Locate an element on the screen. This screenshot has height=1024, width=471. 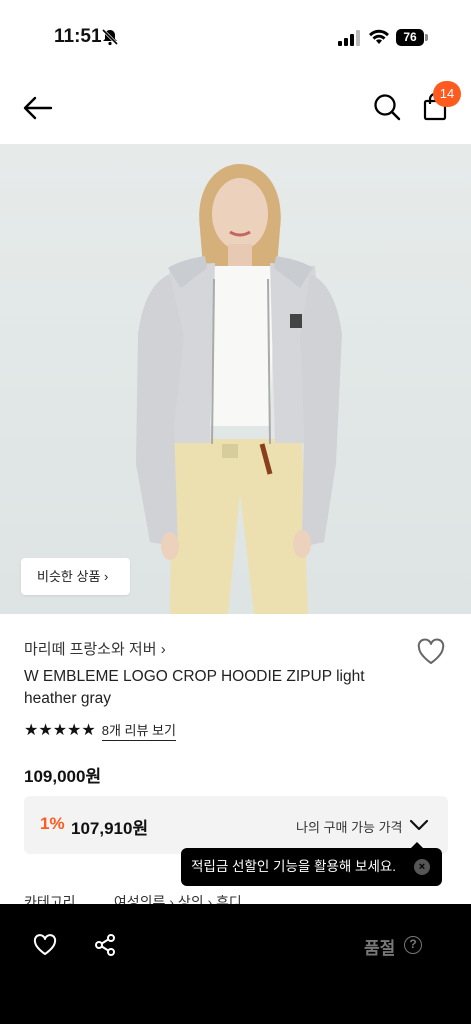
my-price-label: 나의 구매 가능 가격 is located at coordinates (349, 827).